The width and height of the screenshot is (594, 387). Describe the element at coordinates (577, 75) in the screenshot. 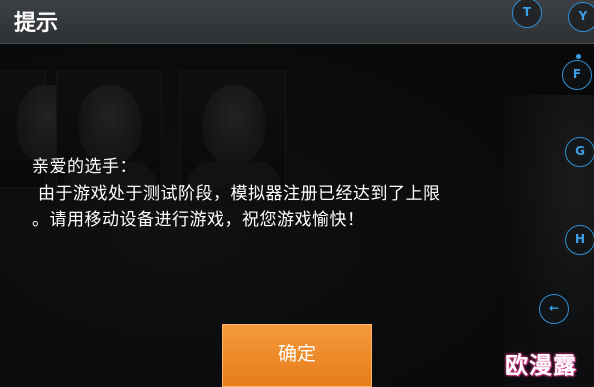

I see `key-f-button: F` at that location.